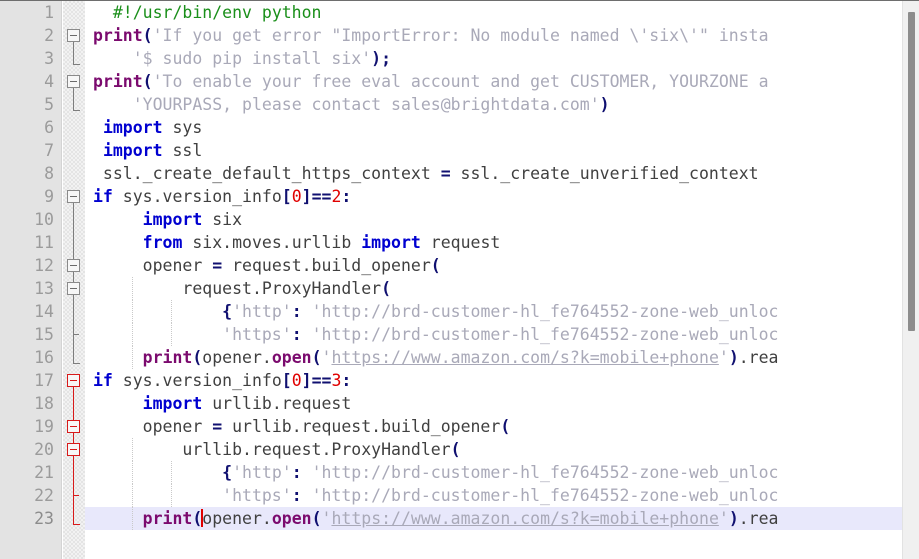 Image resolution: width=919 pixels, height=559 pixels. Describe the element at coordinates (76, 495) in the screenshot. I see `fold-region-tick-icon` at that location.